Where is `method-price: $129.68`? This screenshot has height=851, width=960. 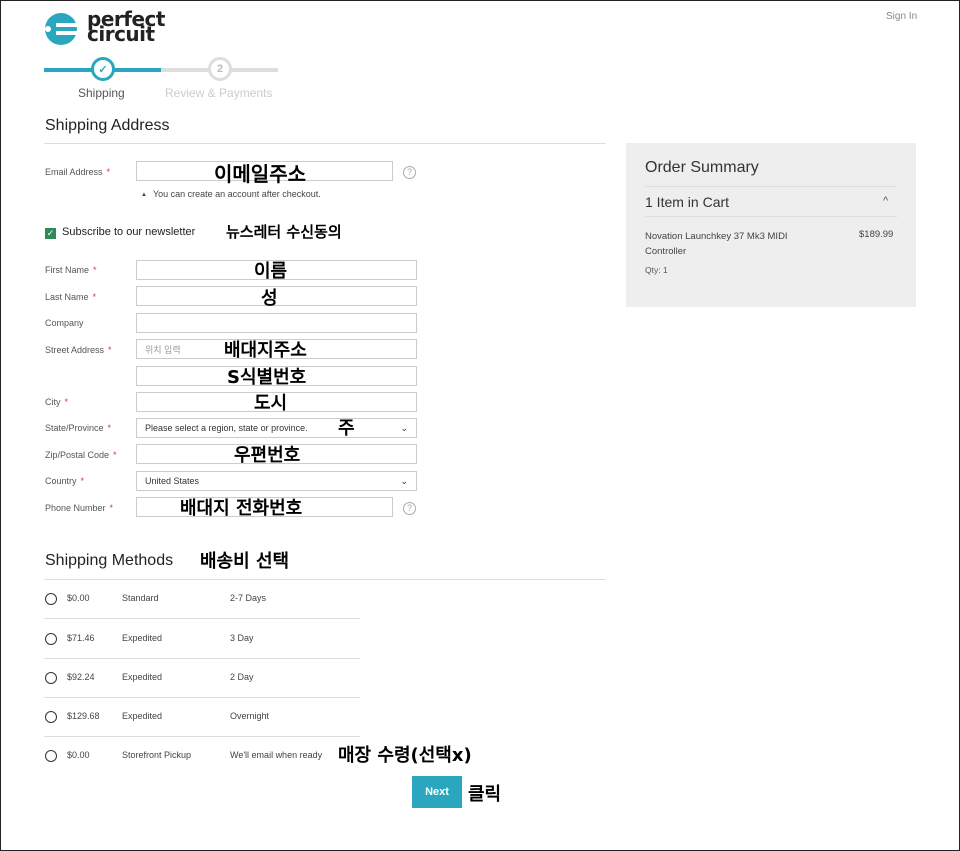
method-price: $129.68 is located at coordinates (83, 716).